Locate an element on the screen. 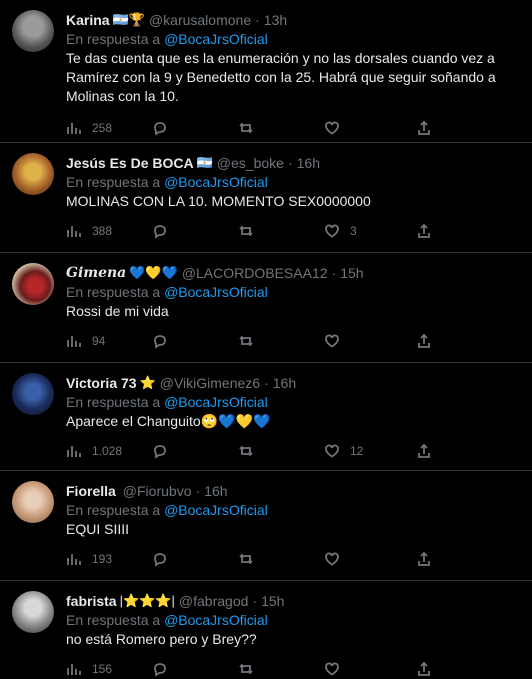 The image size is (532, 679). user-handle: @karusalomone is located at coordinates (200, 20).